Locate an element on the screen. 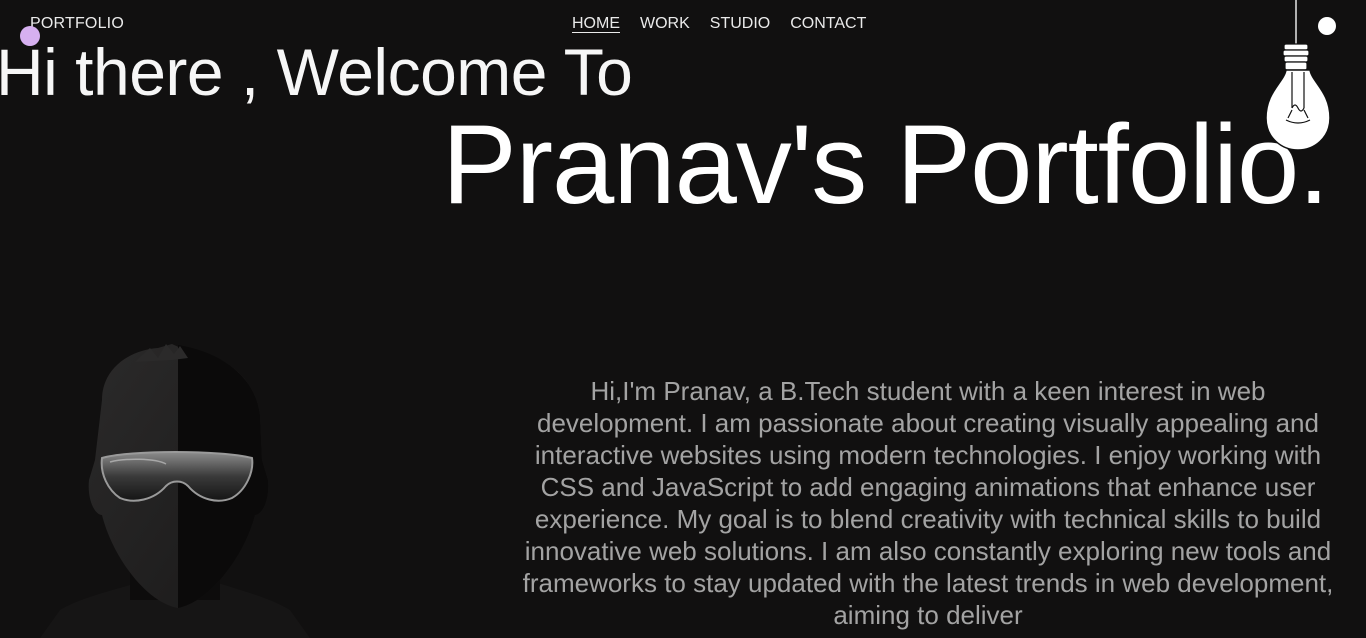  light-bulb-icon is located at coordinates (1298, 76).